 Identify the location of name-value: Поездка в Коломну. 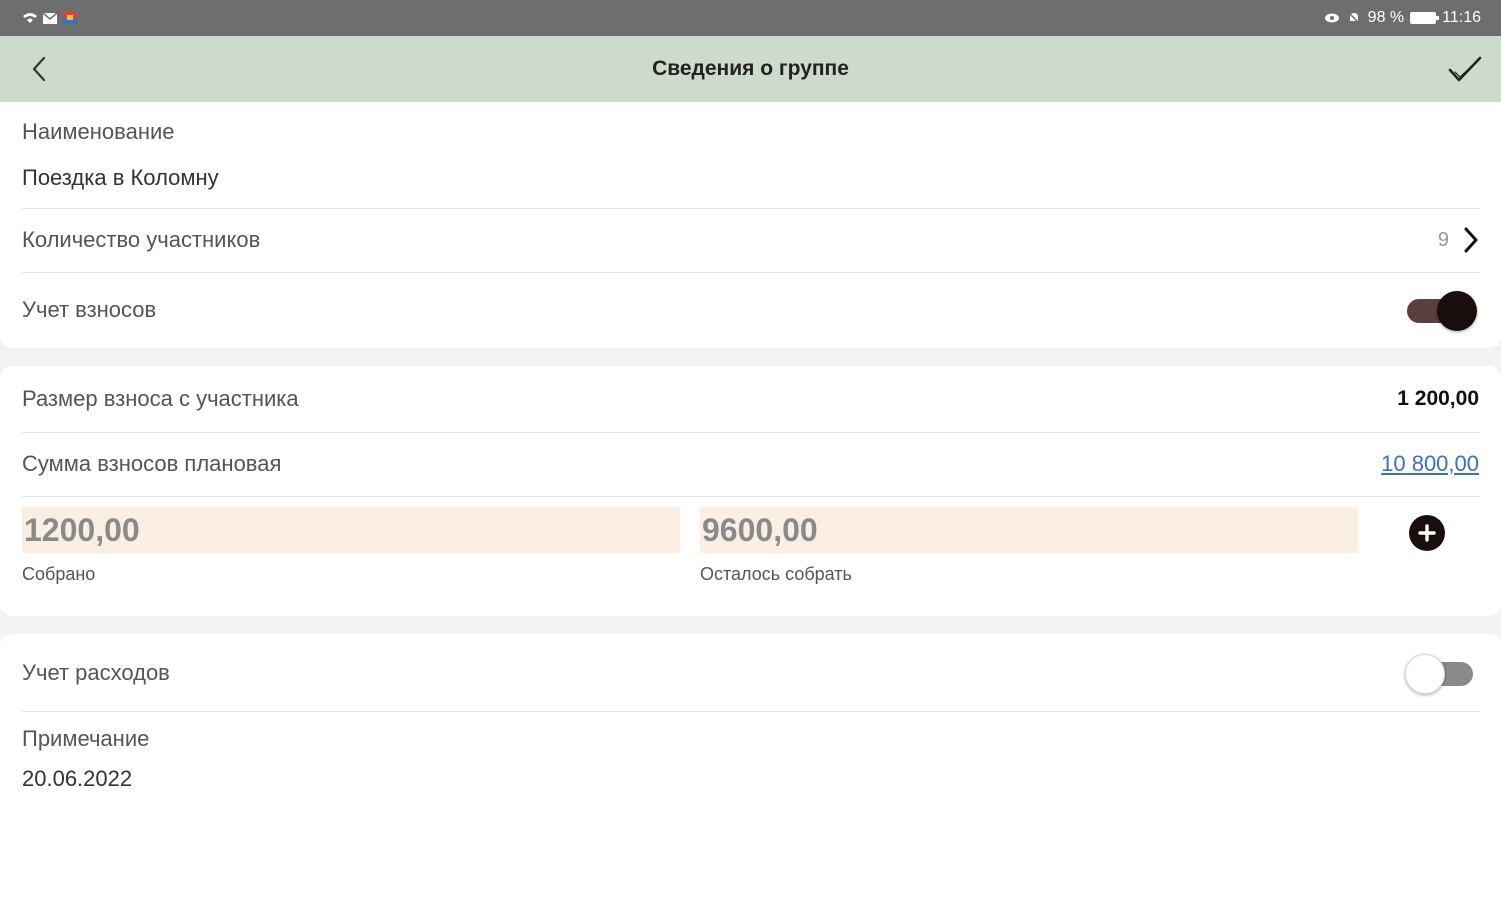
(120, 178).